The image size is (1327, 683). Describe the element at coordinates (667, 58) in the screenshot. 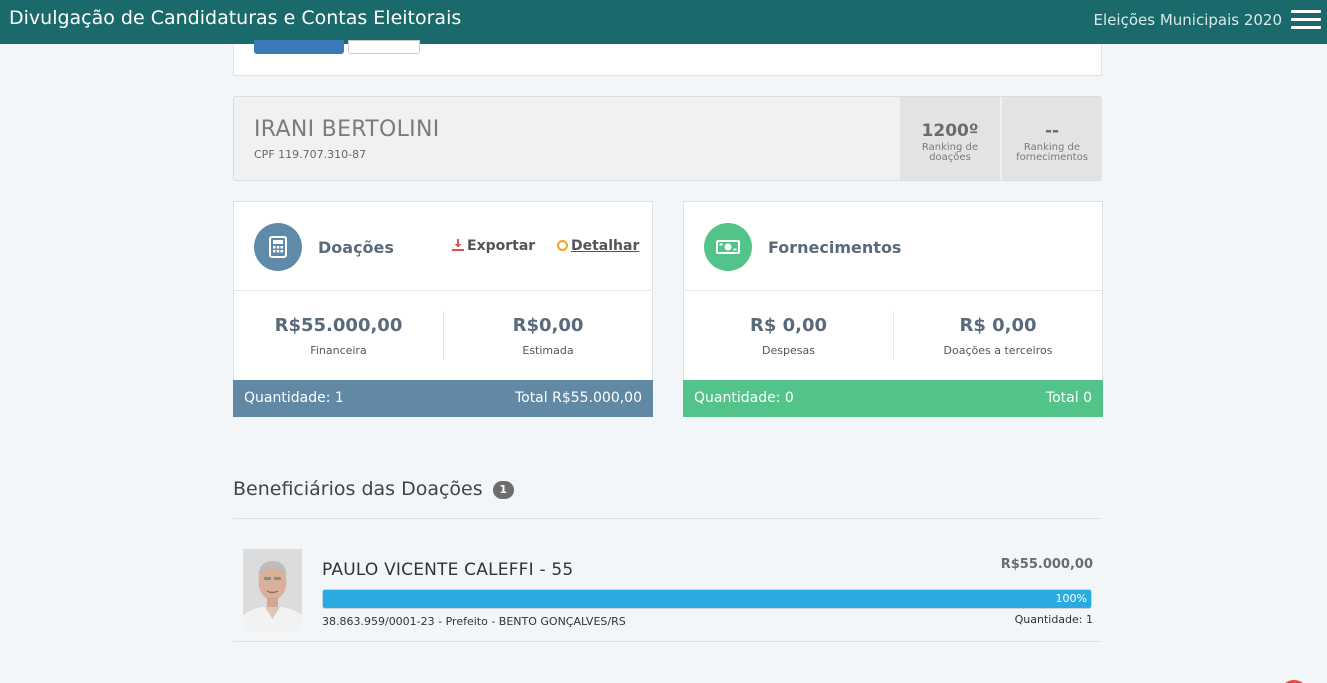

I see `search-panel` at that location.